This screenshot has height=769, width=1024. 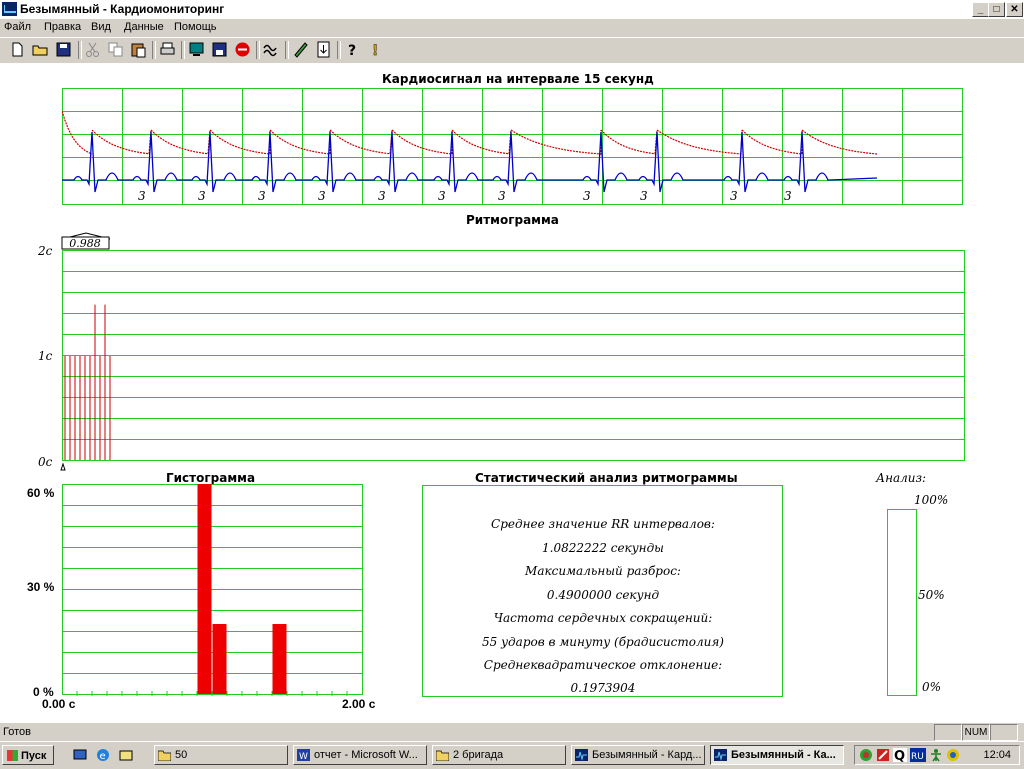 I want to click on minimize-button: _, so click(x=980, y=9).